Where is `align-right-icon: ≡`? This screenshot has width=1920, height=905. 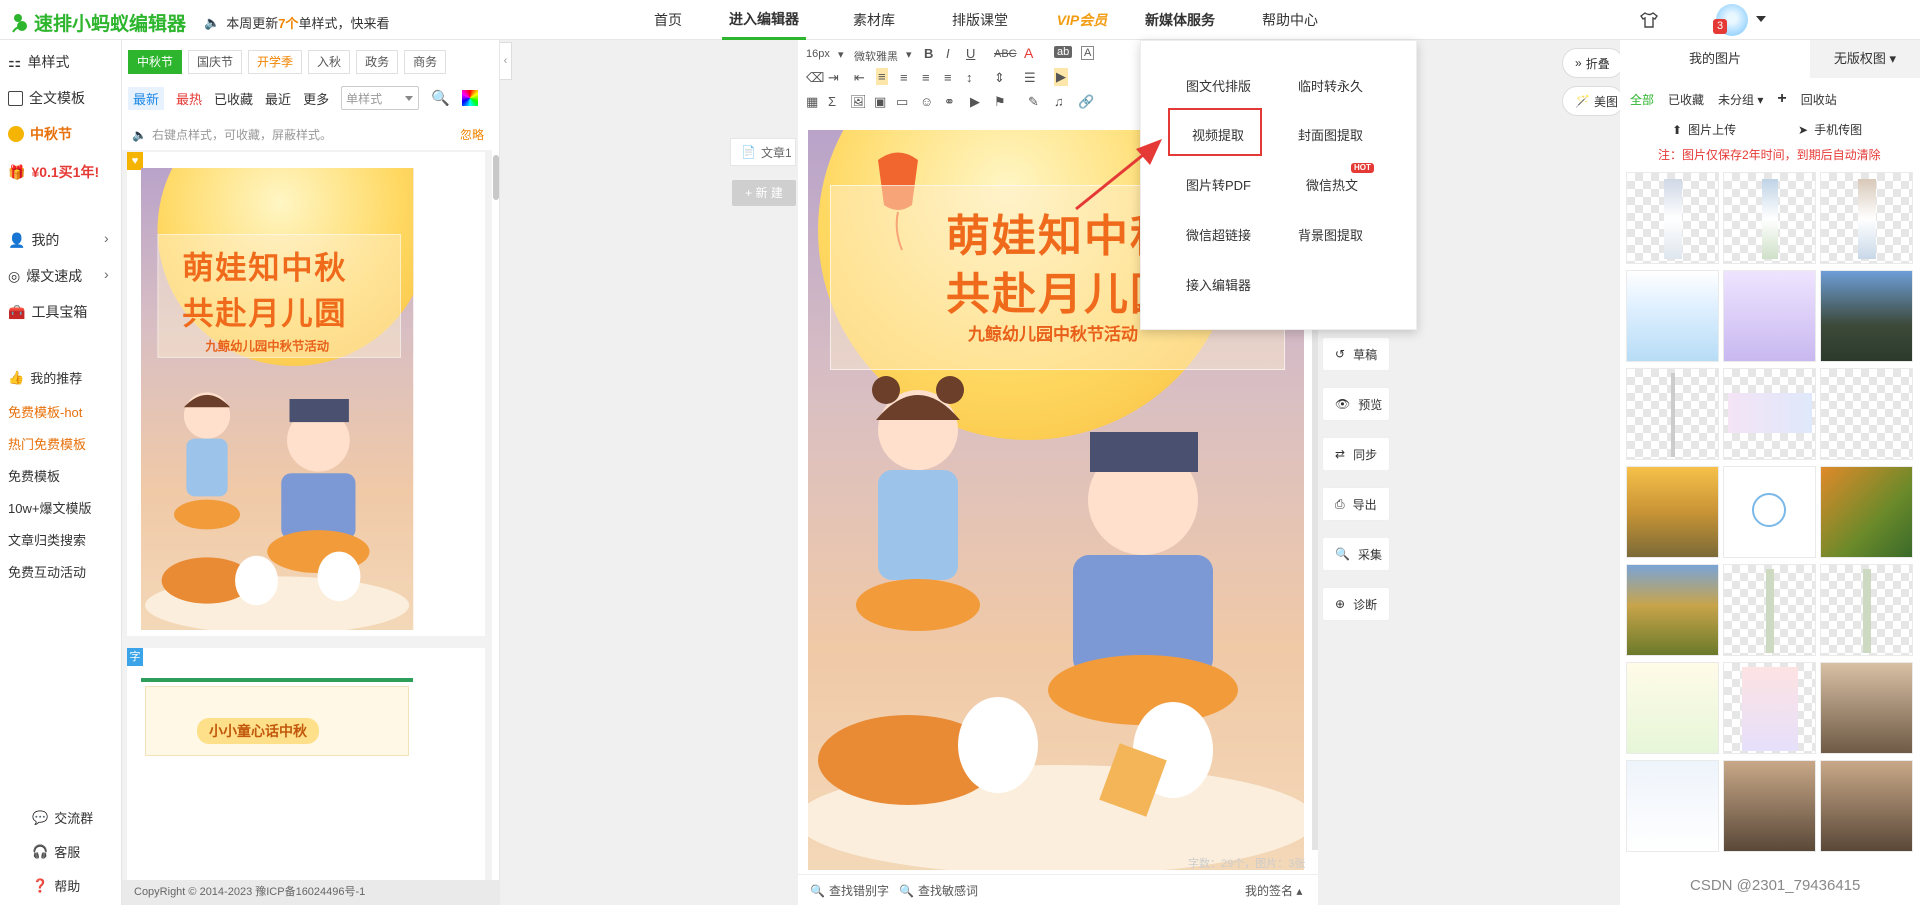
align-right-icon: ≡ is located at coordinates (926, 77).